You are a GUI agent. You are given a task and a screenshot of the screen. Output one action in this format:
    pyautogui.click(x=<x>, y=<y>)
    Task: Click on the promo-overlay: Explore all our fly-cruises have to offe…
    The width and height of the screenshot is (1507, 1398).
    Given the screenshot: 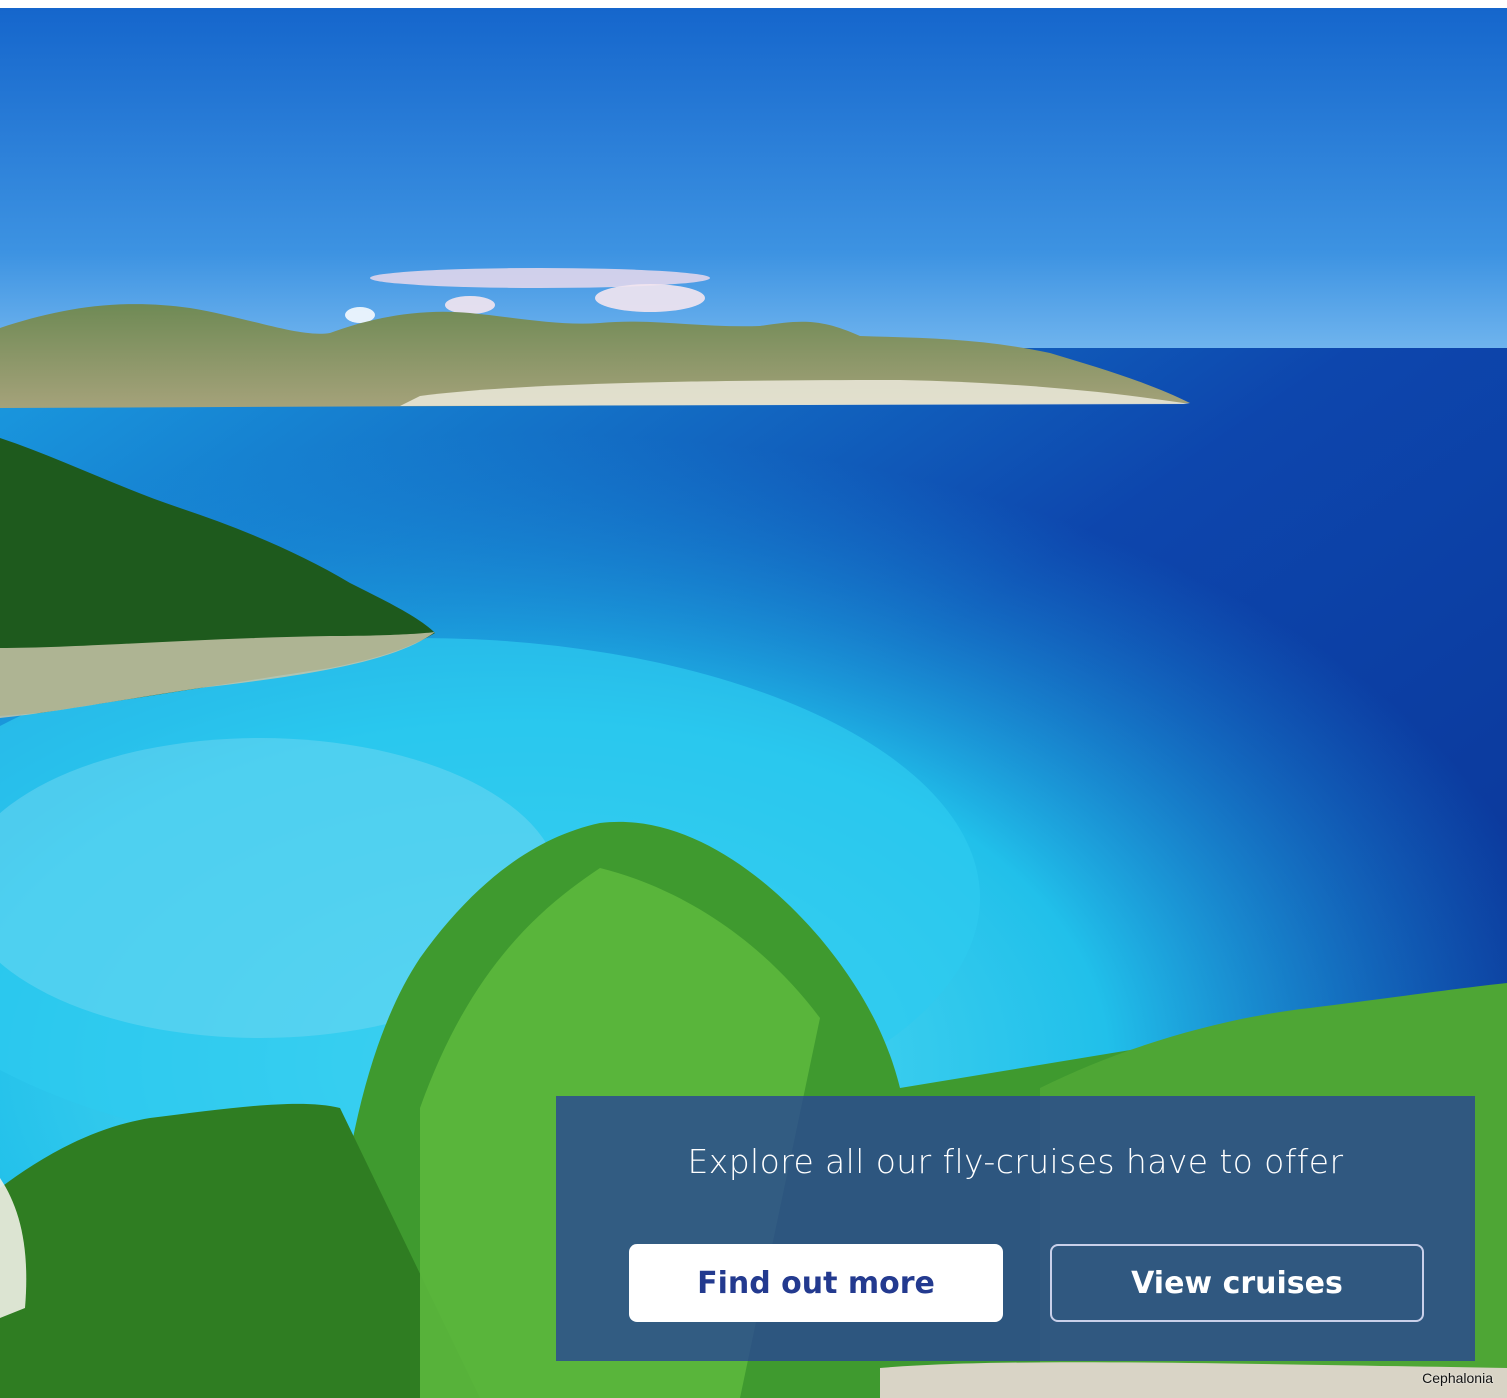 What is the action you would take?
    pyautogui.click(x=1015, y=1228)
    